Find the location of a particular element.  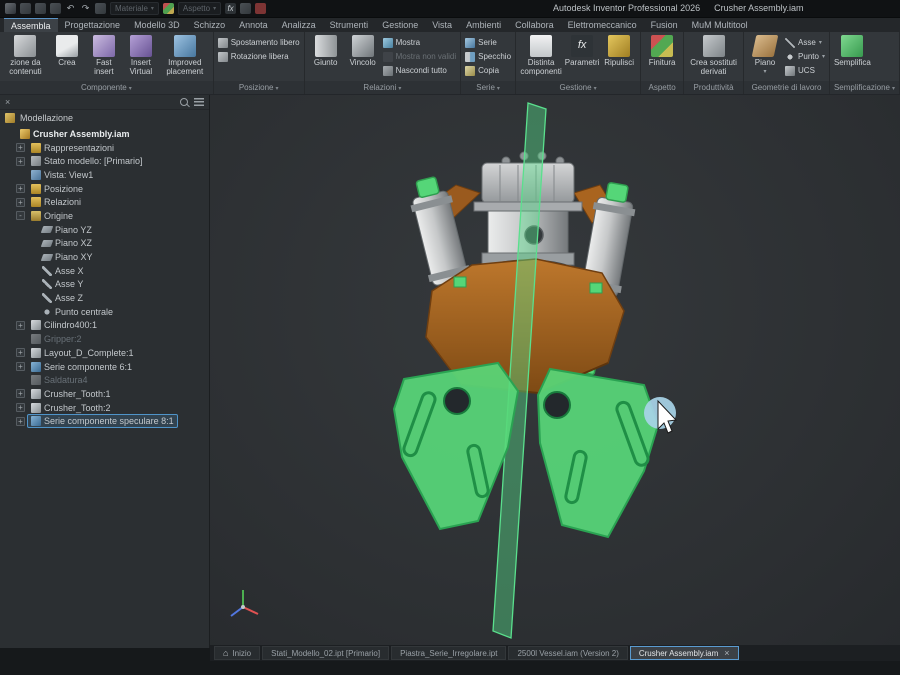

ribbon-tab-elettromeccanico: Elettromeccanico is located at coordinates (602, 25).